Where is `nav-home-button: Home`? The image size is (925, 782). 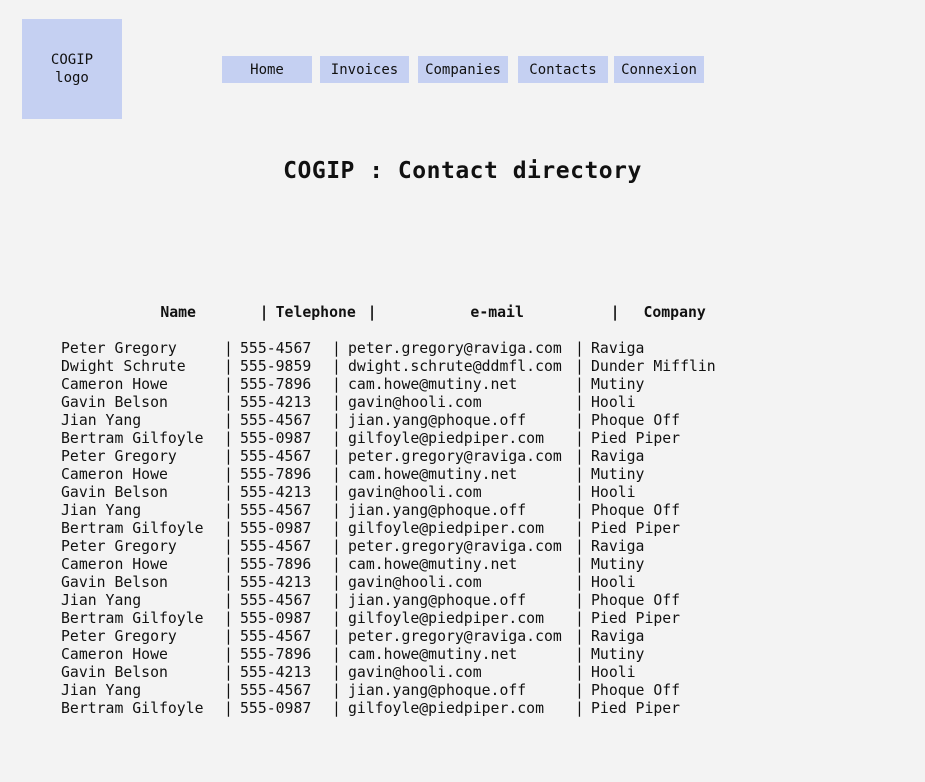
nav-home-button: Home is located at coordinates (267, 69).